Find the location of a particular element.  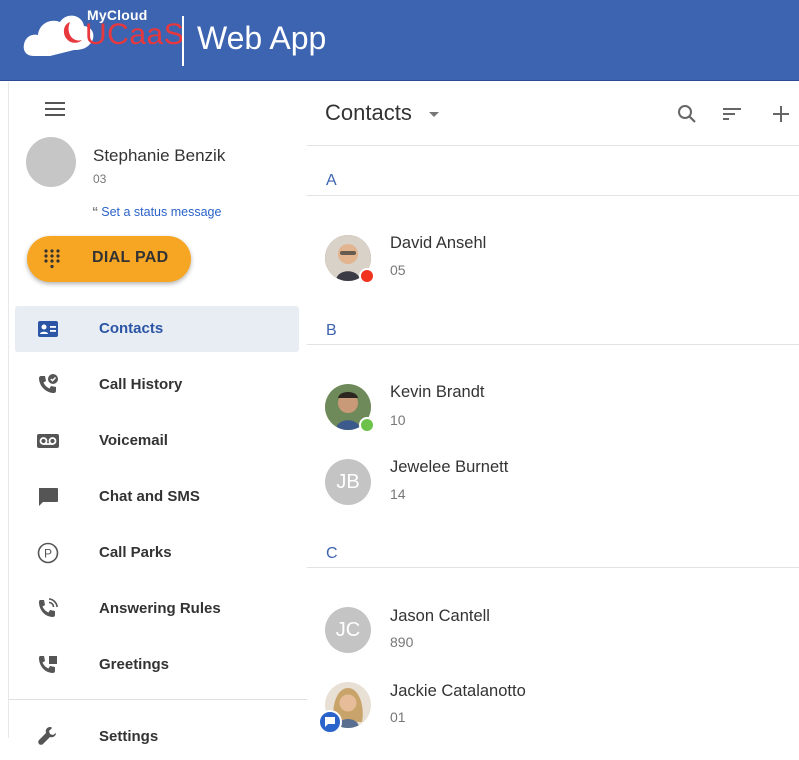

call-history-icon is located at coordinates (48, 383).